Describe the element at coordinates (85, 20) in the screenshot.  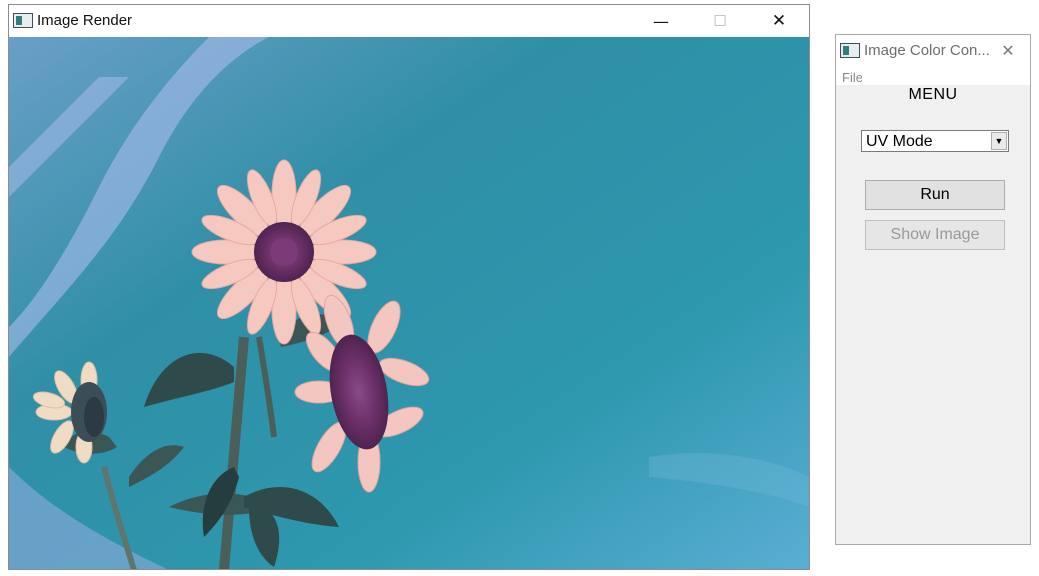
I see `window-title: Image Render` at that location.